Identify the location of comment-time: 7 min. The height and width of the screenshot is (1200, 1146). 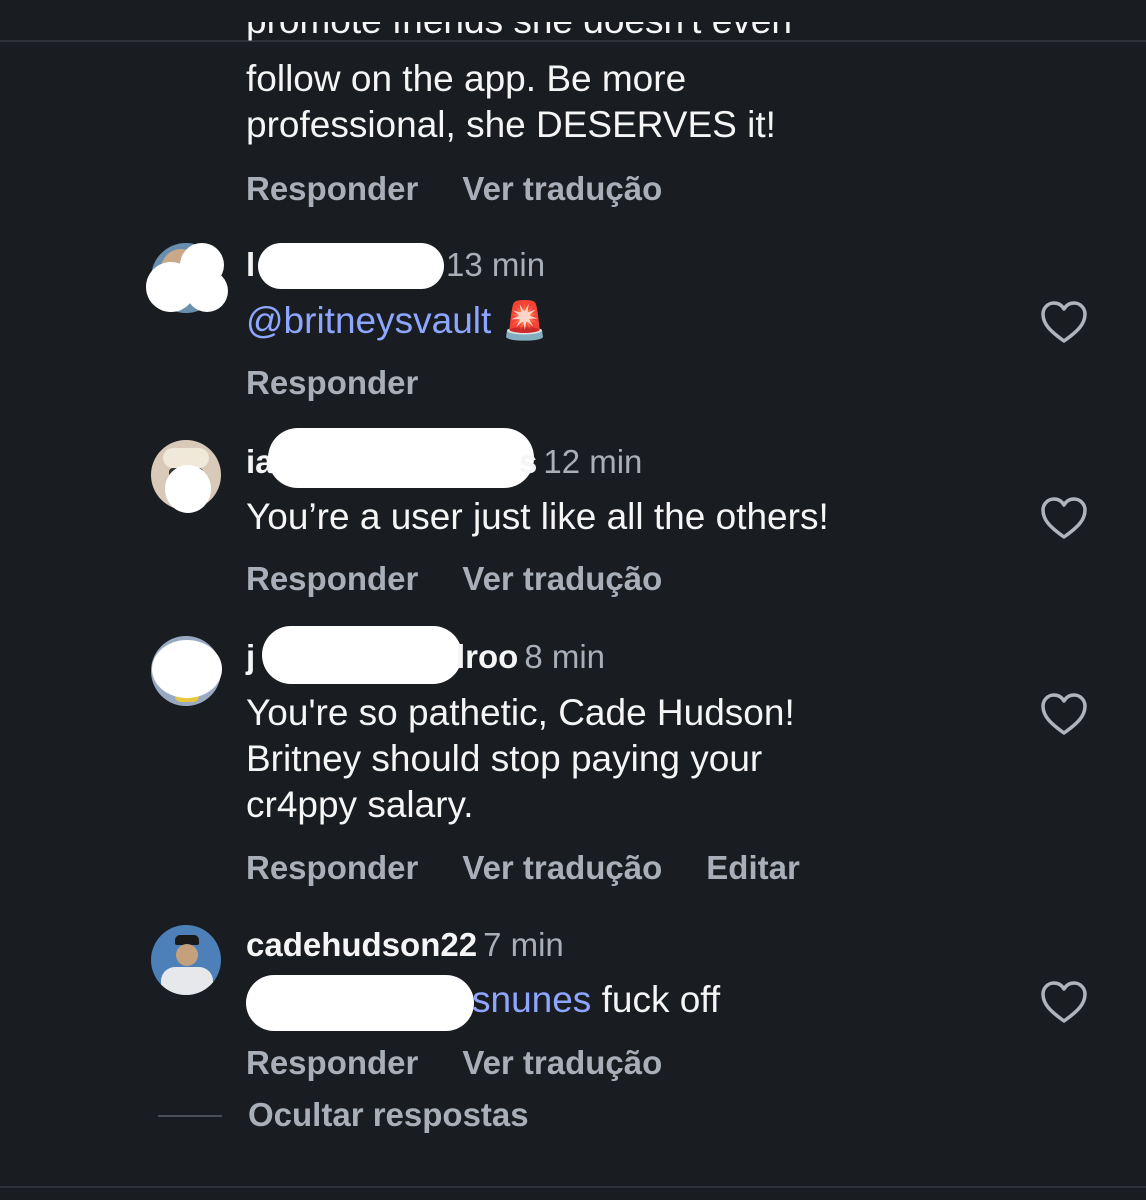
(523, 944).